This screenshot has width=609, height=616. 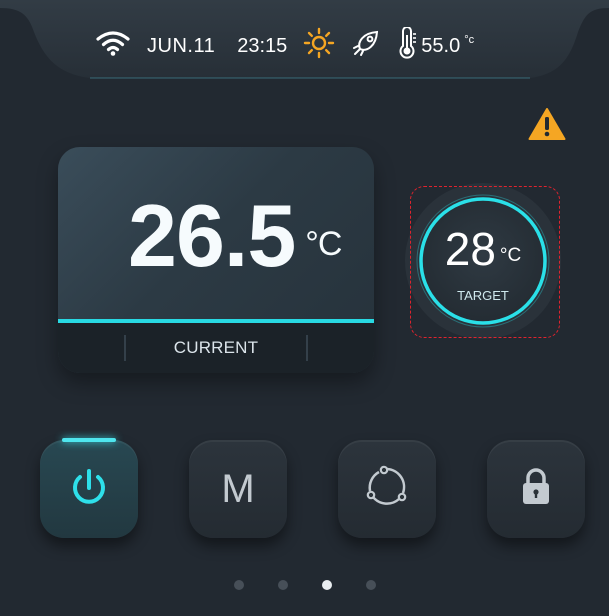 What do you see at coordinates (89, 440) in the screenshot?
I see `active-indicator` at bounding box center [89, 440].